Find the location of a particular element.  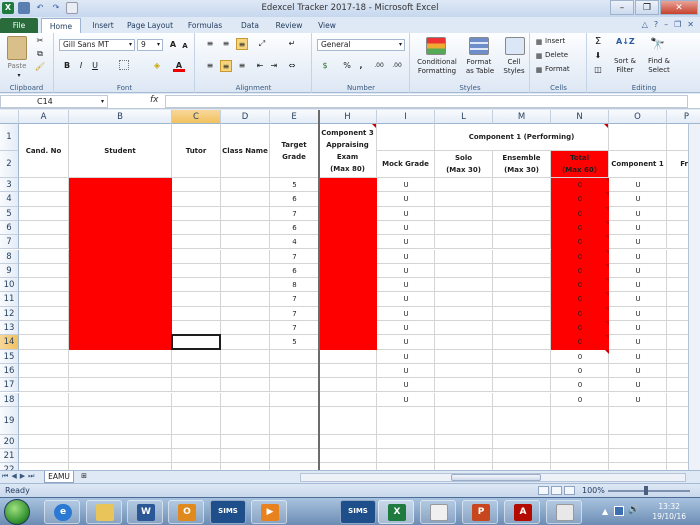

page-break-view-button is located at coordinates (569, 490).